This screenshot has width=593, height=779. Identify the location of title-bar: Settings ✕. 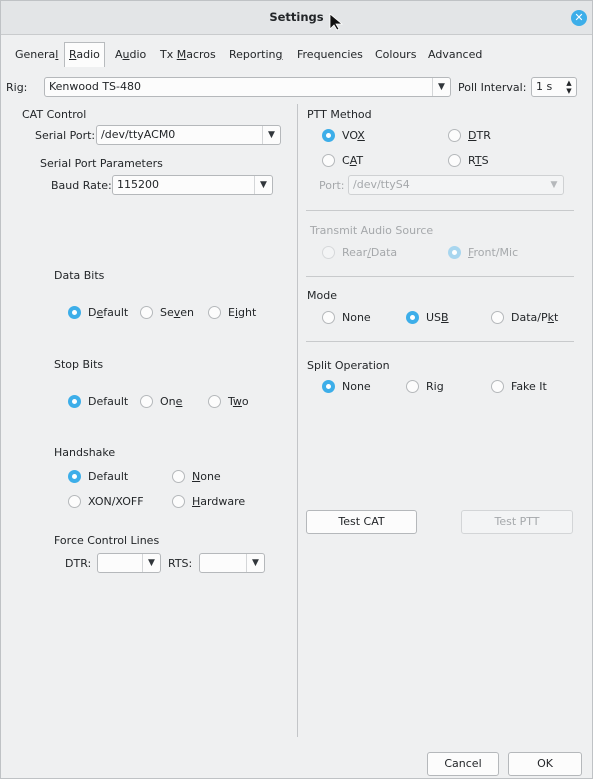
(296, 18).